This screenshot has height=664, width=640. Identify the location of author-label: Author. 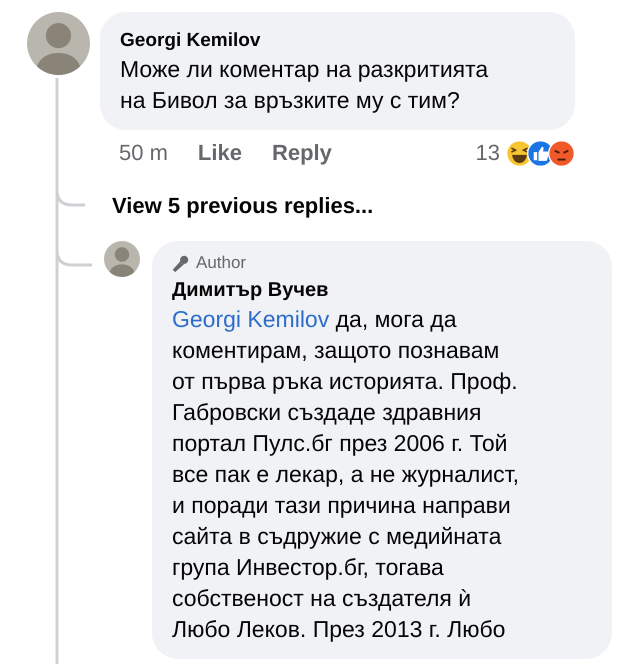
(221, 262).